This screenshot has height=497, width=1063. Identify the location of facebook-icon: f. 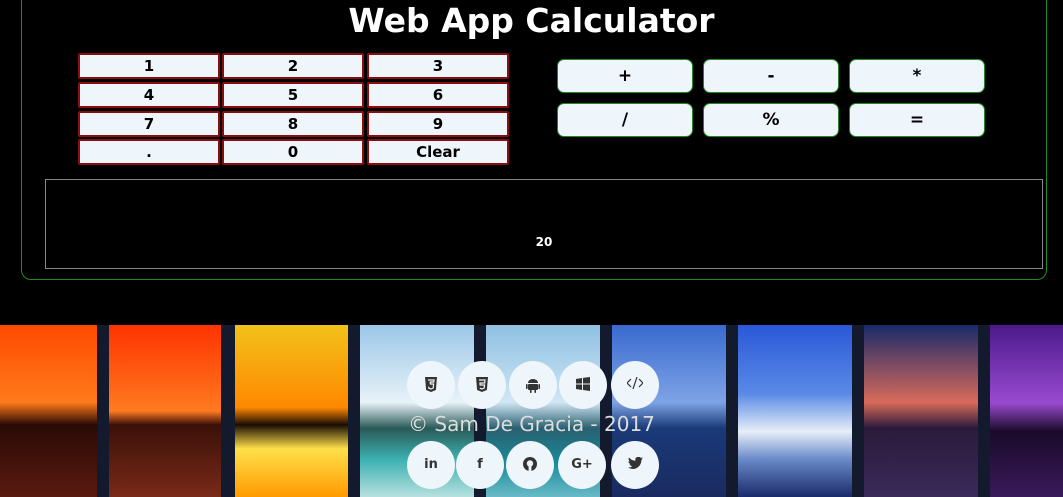
(480, 465).